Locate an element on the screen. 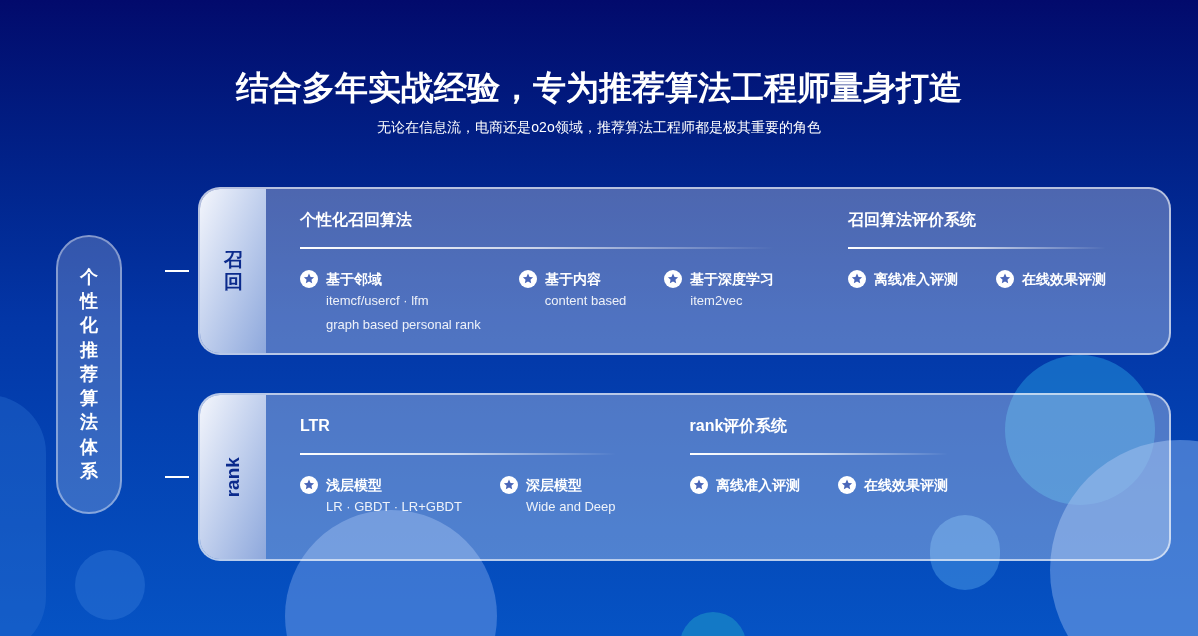 This screenshot has width=1198, height=636. group-title: 个性化召回算法 is located at coordinates (356, 220).